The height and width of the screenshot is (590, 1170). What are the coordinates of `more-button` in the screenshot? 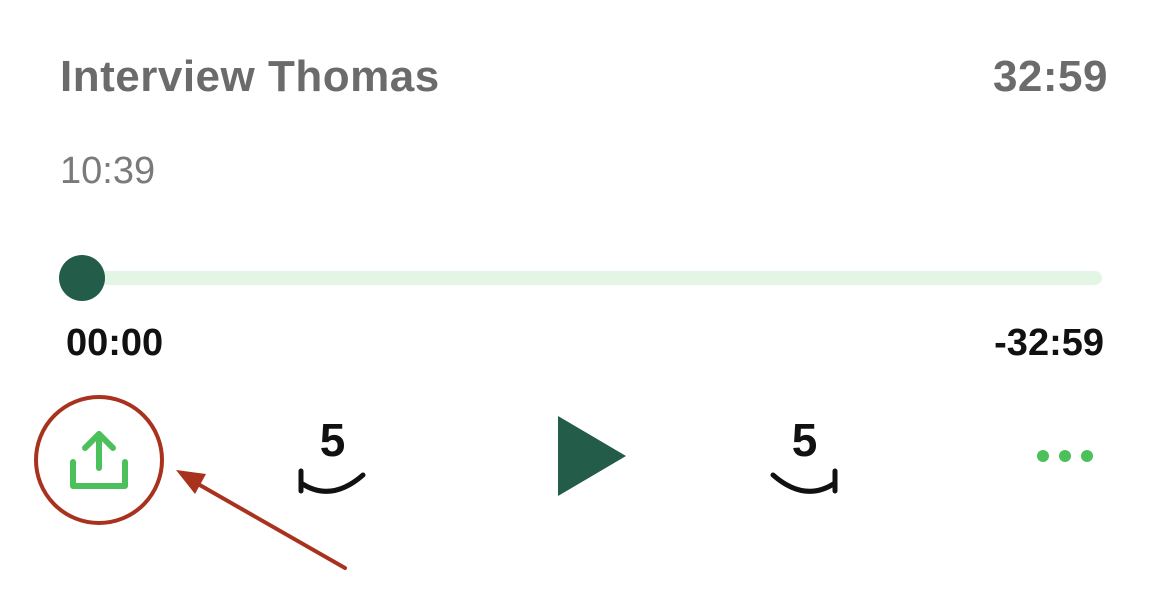 It's located at (1065, 456).